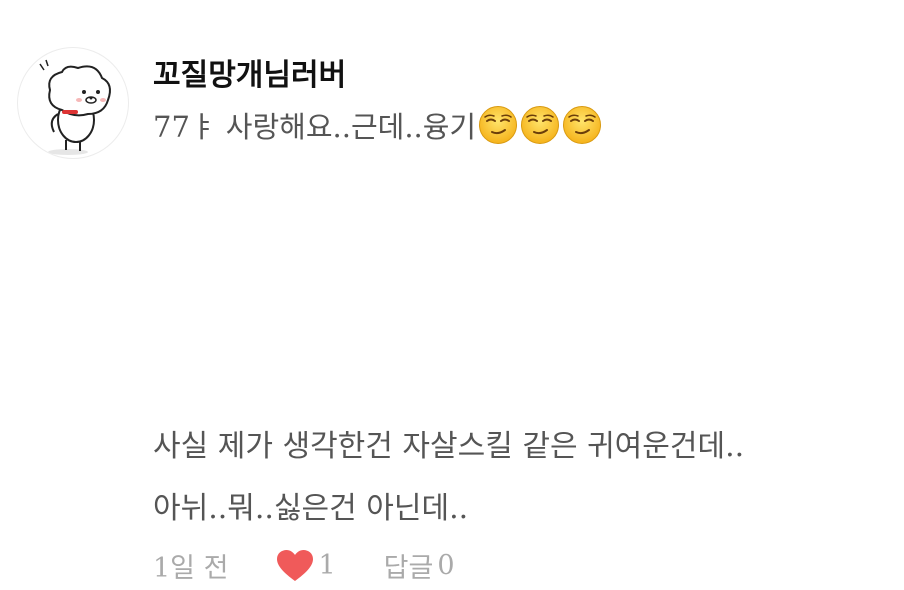  What do you see at coordinates (327, 565) in the screenshot?
I see `like-count: 1` at bounding box center [327, 565].